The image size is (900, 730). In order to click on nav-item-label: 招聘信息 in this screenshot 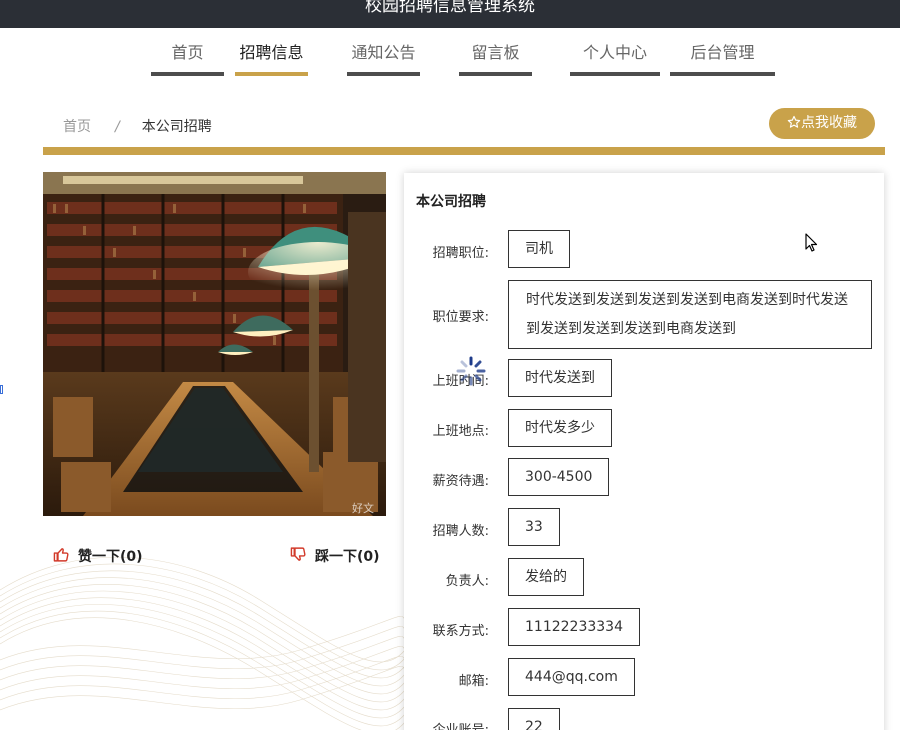, I will do `click(271, 52)`.